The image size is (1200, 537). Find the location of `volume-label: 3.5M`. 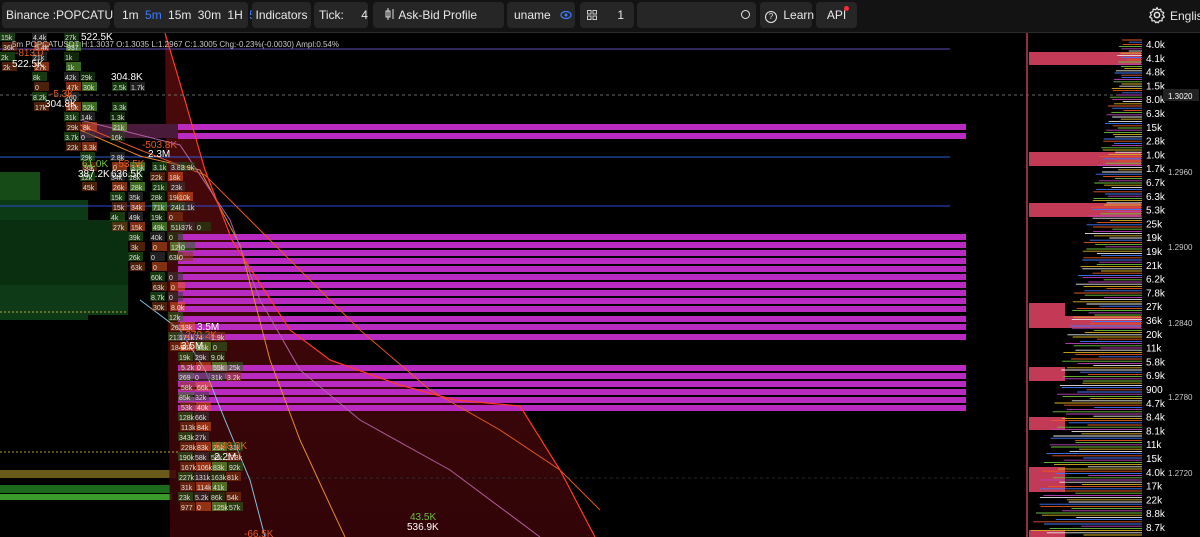

volume-label: 3.5M is located at coordinates (192, 346).